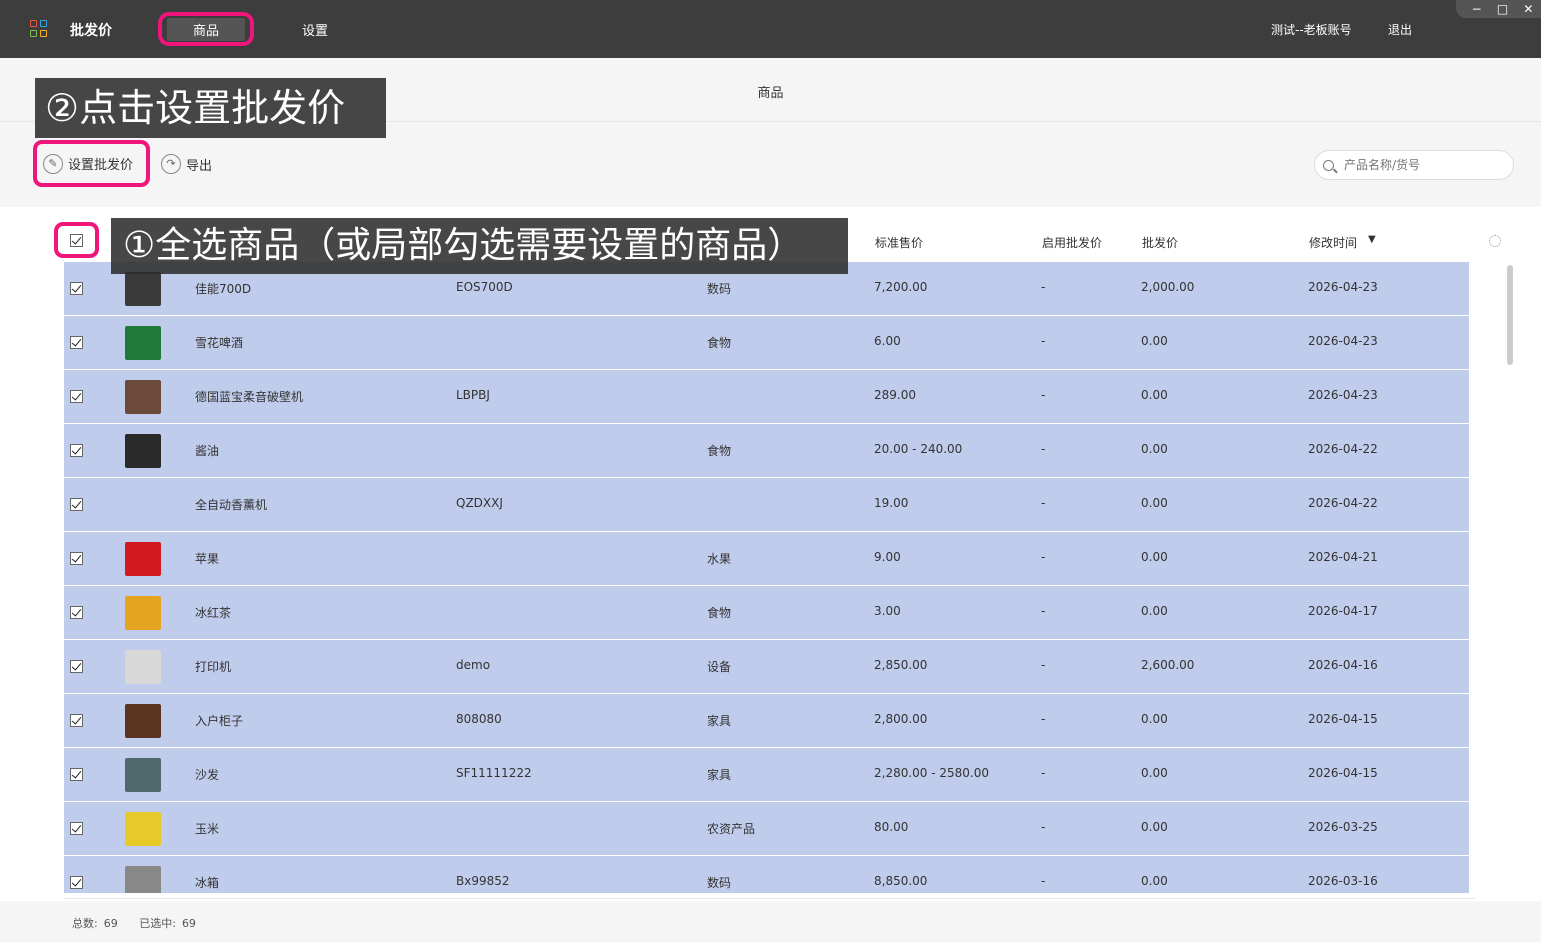  I want to click on search-box, so click(1414, 165).